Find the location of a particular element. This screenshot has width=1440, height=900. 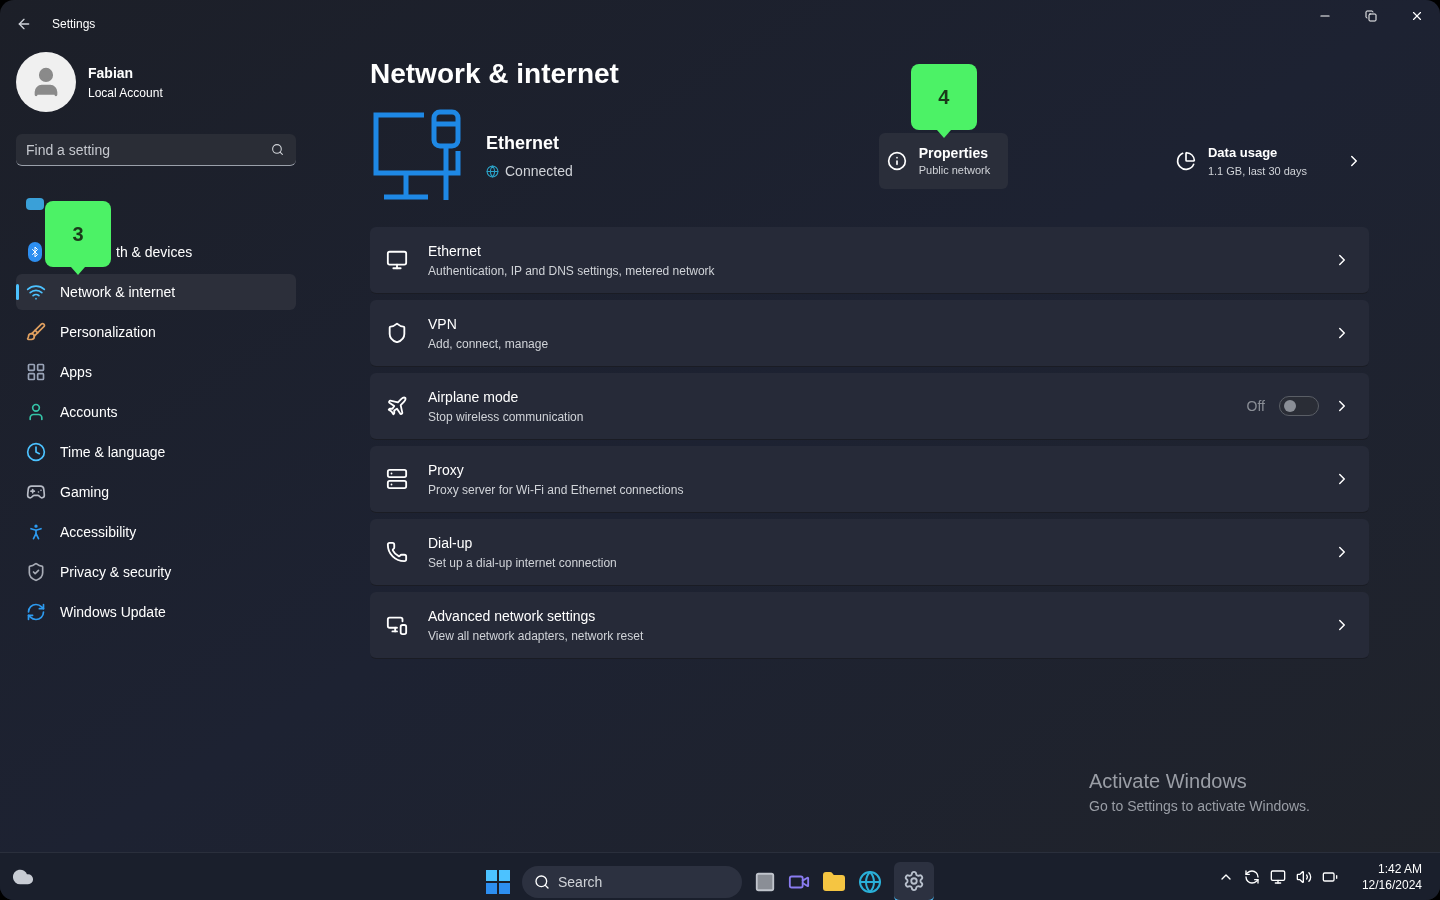

toggle-state: Off is located at coordinates (1255, 406).